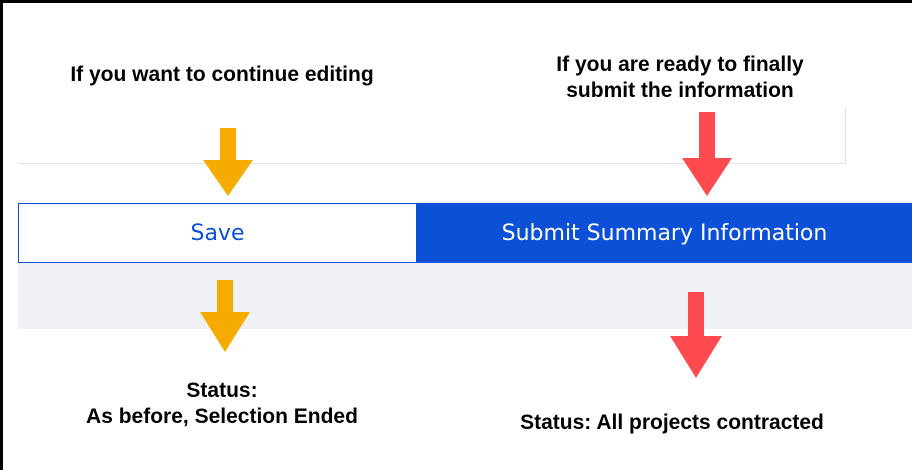 The image size is (912, 470). I want to click on status-left-line1: Status:, so click(222, 390).